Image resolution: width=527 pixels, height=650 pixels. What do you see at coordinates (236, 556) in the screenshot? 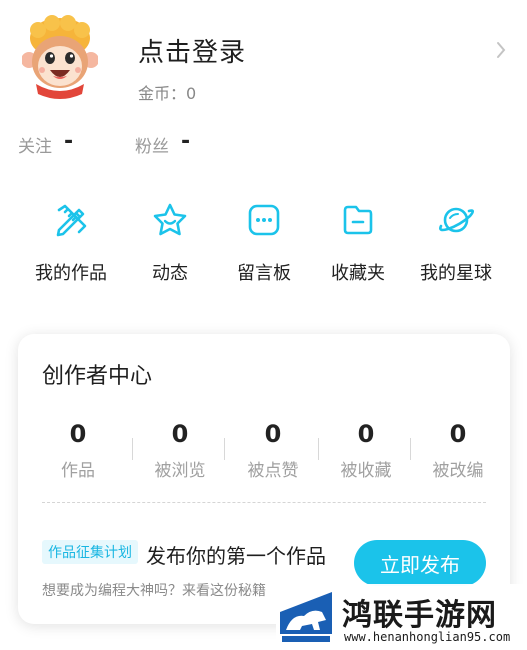
I see `cta-title: 发布你的第一个作品` at bounding box center [236, 556].